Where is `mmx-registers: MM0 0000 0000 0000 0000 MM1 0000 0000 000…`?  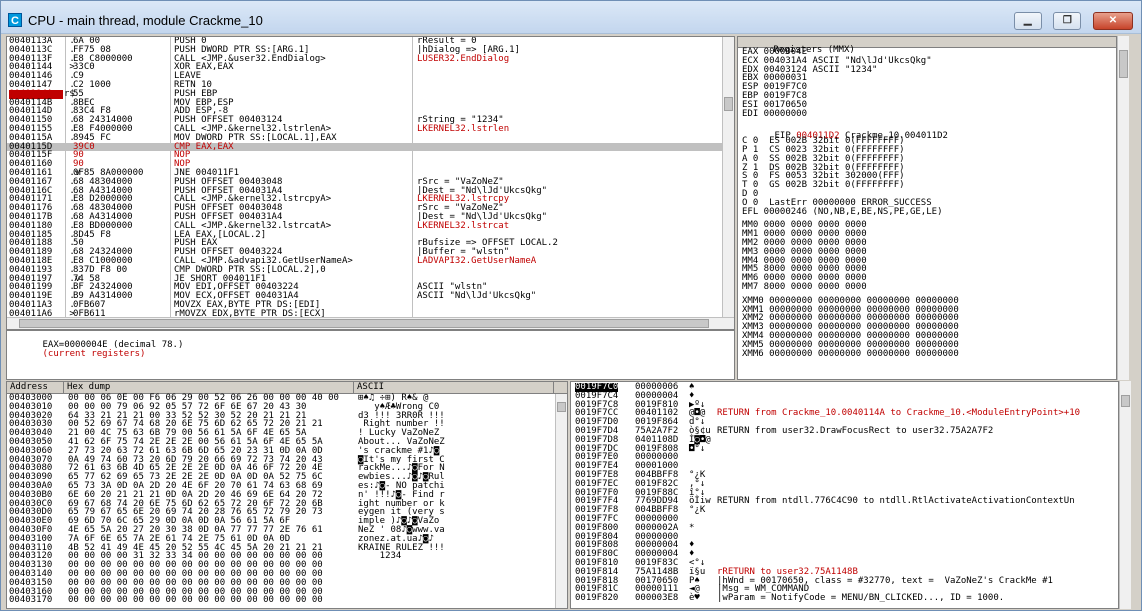 mmx-registers: MM0 0000 0000 0000 0000 MM1 0000 0000 000… is located at coordinates (927, 256).